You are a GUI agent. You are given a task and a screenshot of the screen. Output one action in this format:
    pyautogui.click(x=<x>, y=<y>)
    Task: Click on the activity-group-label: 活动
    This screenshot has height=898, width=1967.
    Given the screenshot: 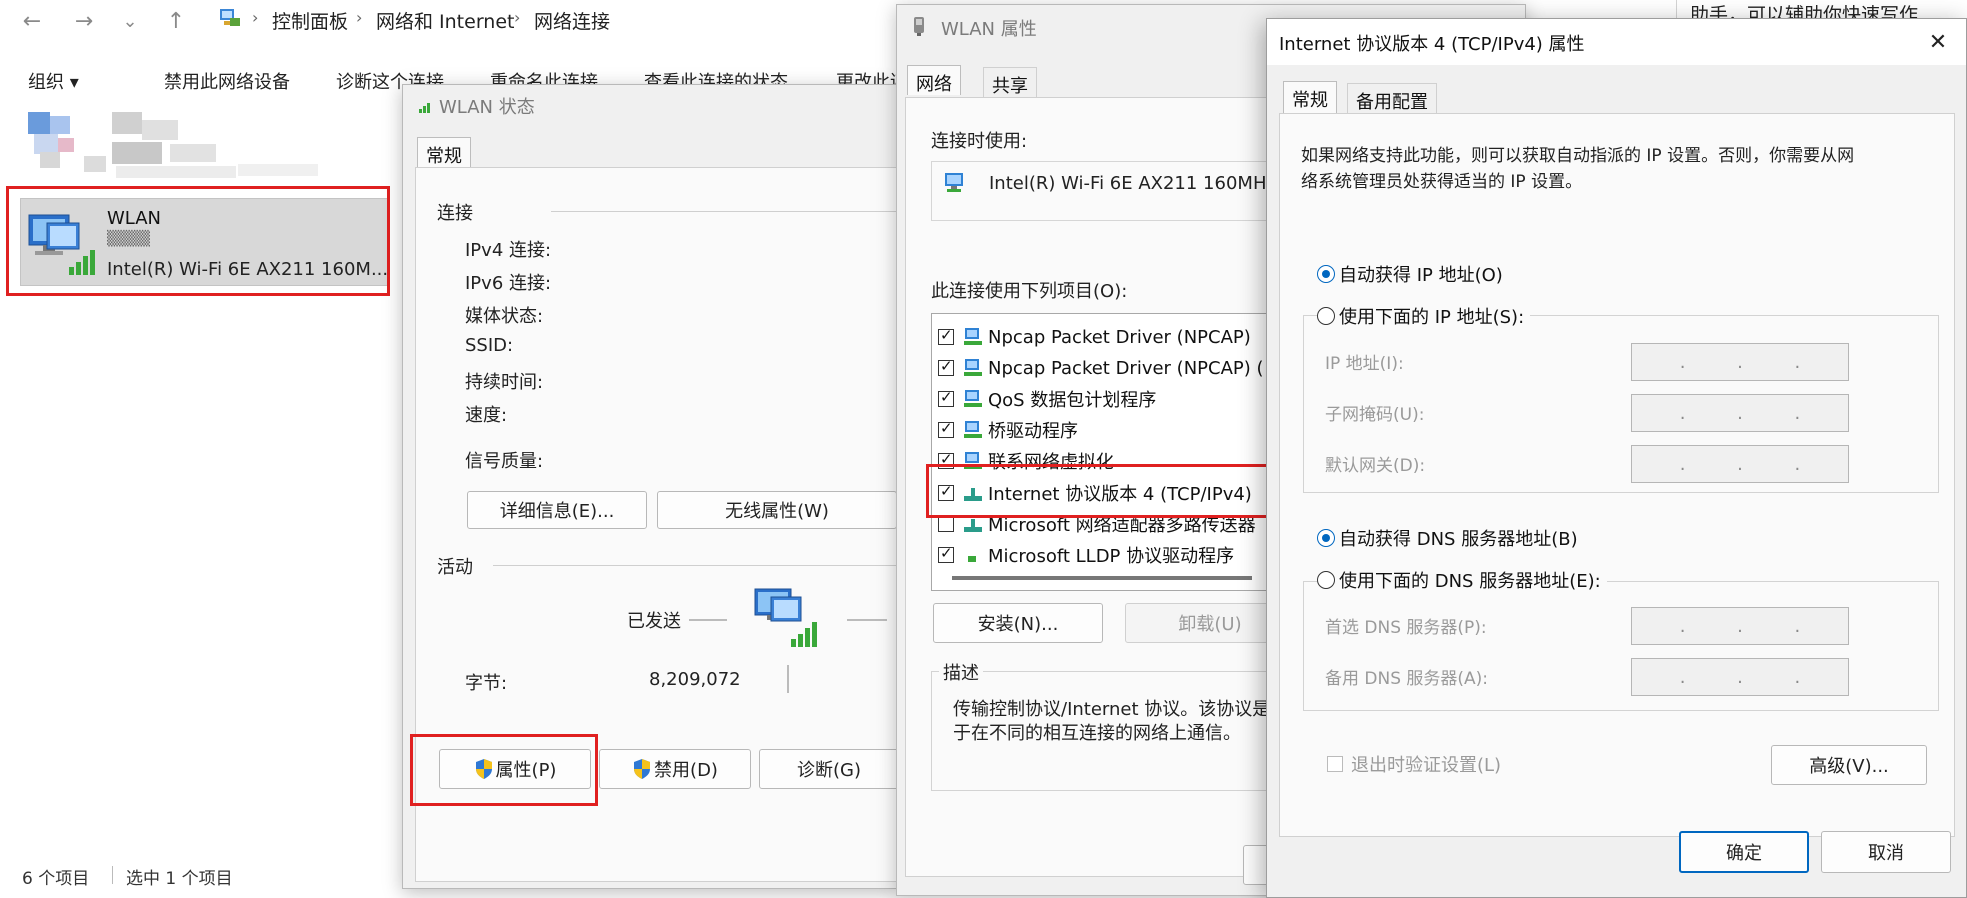 What is the action you would take?
    pyautogui.click(x=455, y=567)
    